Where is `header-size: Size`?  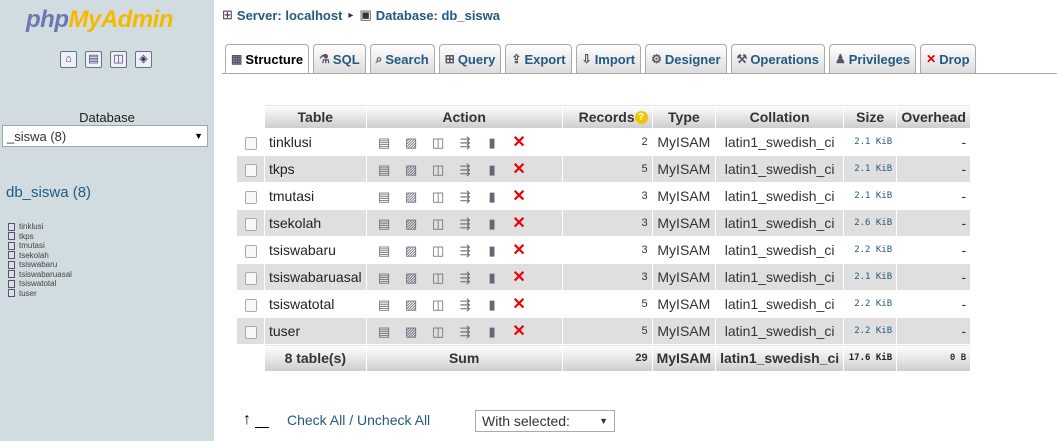
header-size: Size is located at coordinates (870, 116).